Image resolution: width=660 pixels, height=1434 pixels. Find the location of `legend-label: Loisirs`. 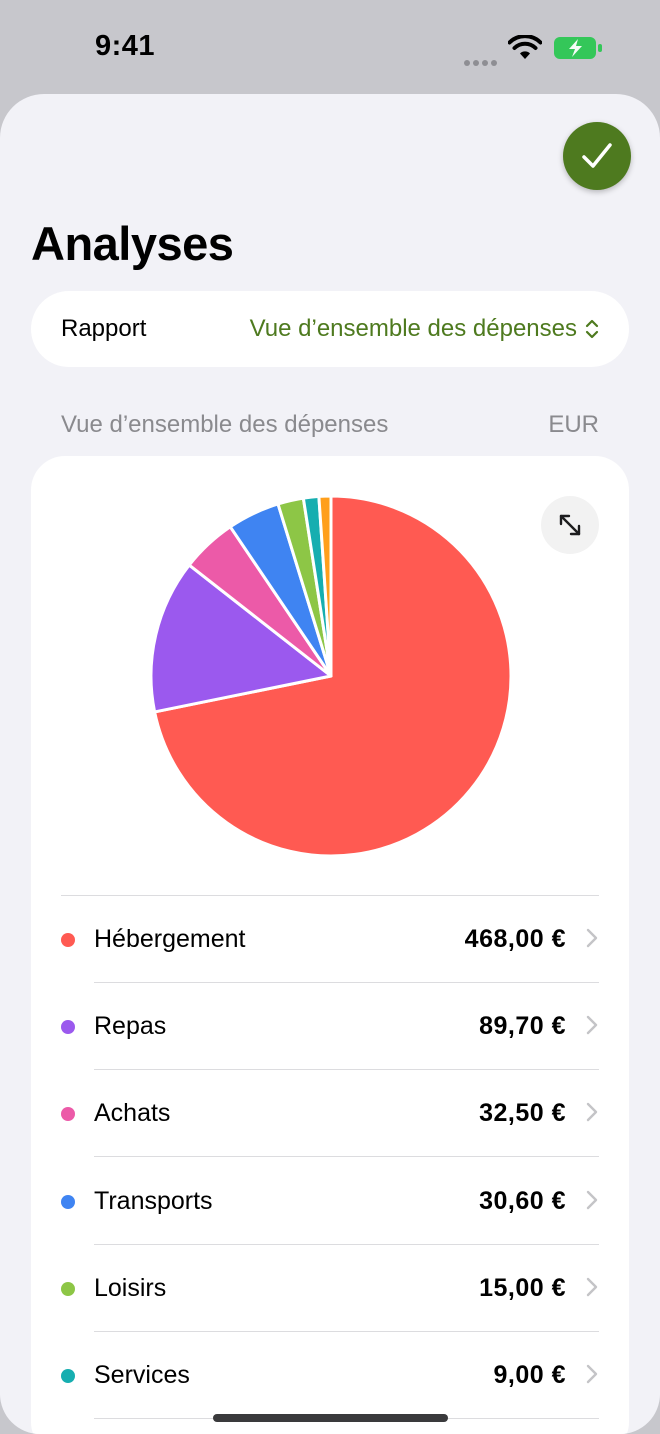

legend-label: Loisirs is located at coordinates (130, 1288).